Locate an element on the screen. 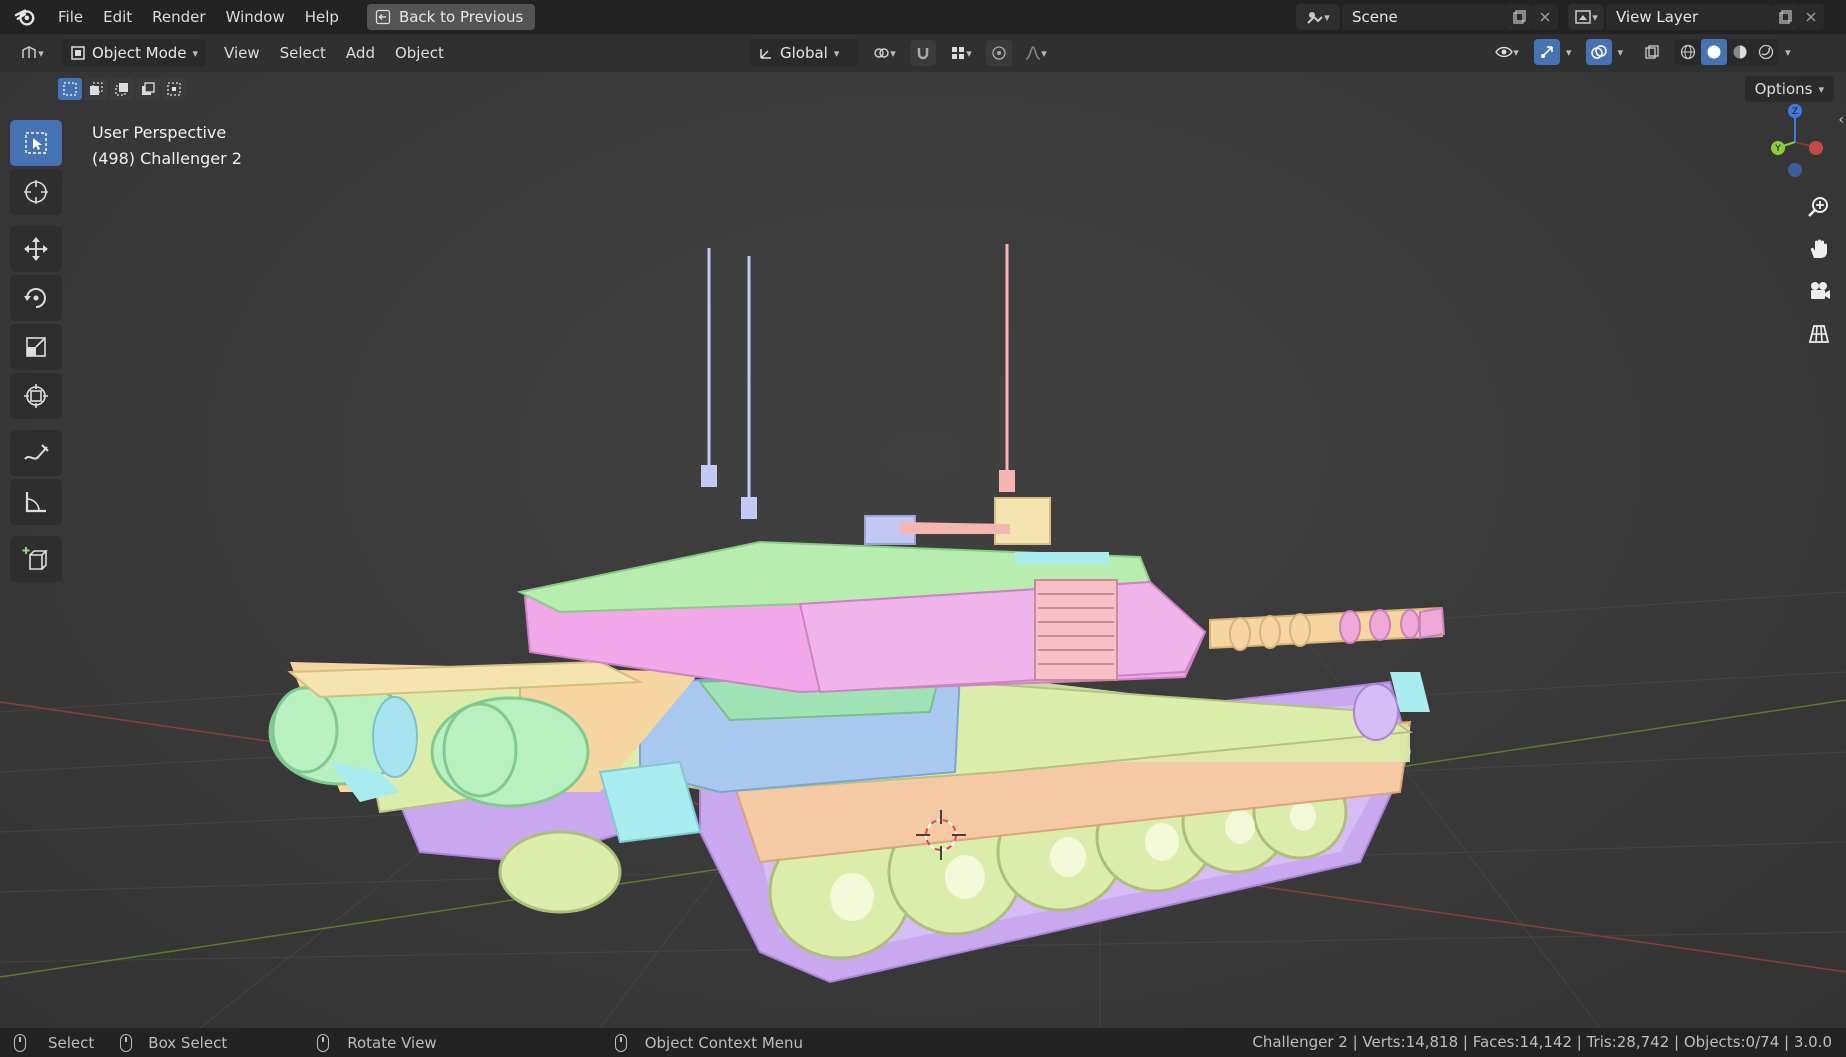  move-icon is located at coordinates (36, 249).